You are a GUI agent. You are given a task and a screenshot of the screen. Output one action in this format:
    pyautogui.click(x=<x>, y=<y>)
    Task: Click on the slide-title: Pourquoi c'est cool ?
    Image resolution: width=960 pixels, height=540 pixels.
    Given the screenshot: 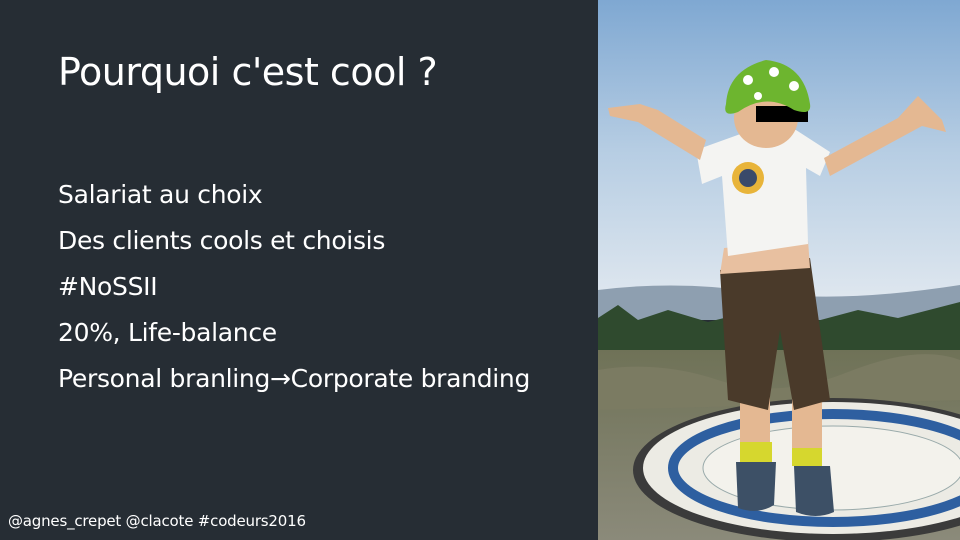 What is the action you would take?
    pyautogui.click(x=248, y=72)
    